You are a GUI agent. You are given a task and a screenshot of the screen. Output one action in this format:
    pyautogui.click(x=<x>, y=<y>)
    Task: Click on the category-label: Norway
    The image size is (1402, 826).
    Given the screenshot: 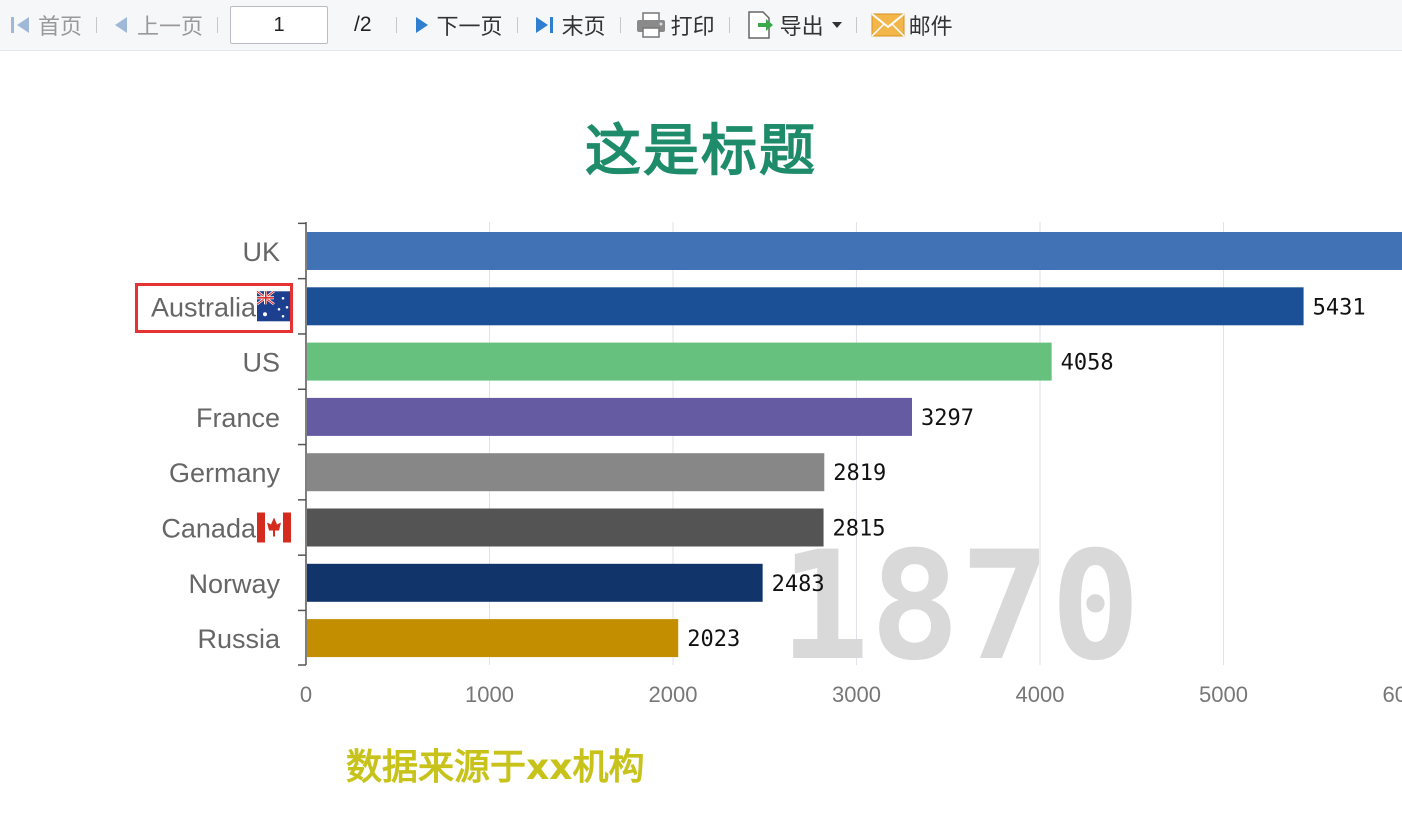 What is the action you would take?
    pyautogui.click(x=234, y=584)
    